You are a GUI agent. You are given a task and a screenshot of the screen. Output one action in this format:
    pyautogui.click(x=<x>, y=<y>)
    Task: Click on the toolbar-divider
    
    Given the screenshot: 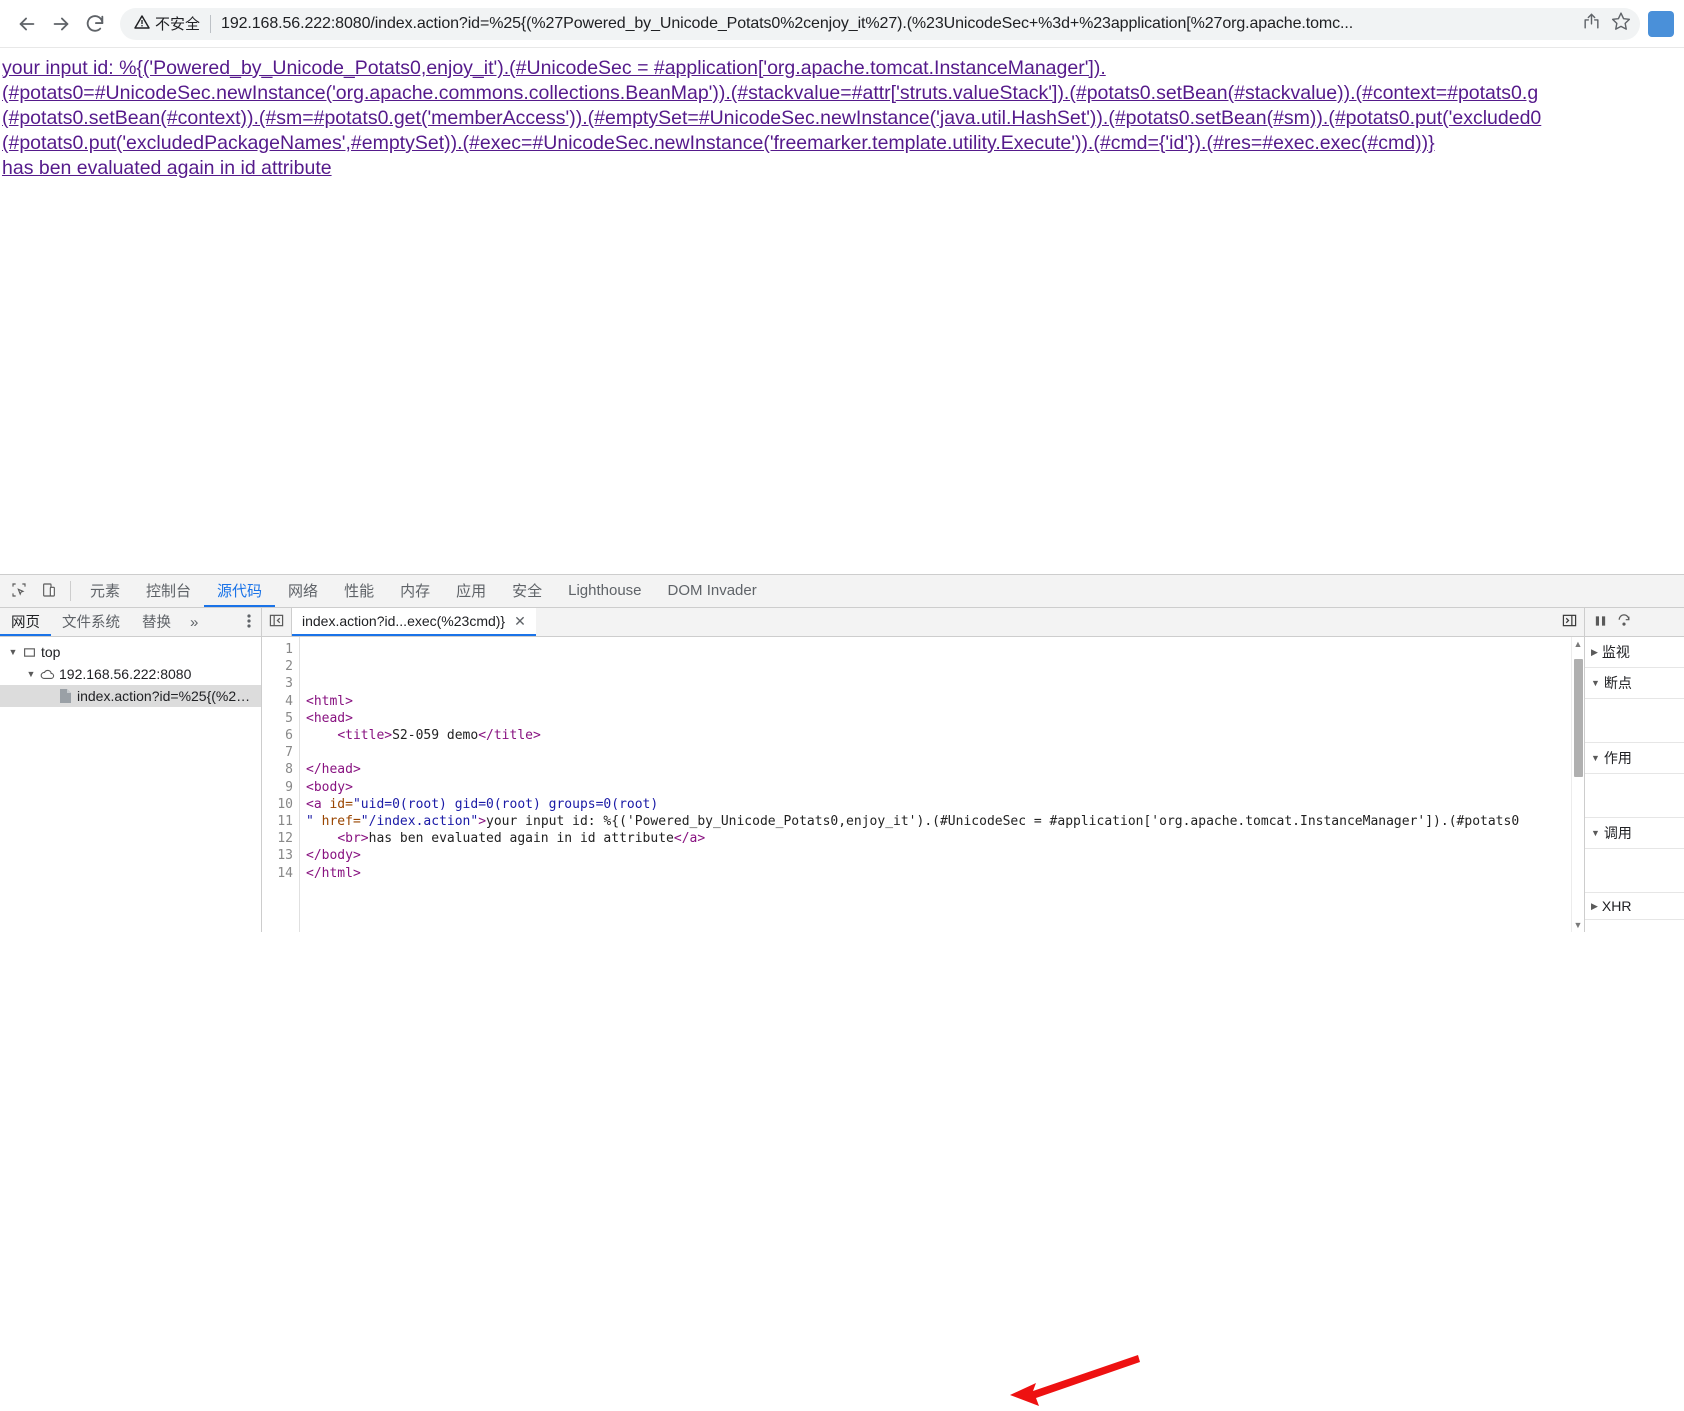 What is the action you would take?
    pyautogui.click(x=70, y=591)
    